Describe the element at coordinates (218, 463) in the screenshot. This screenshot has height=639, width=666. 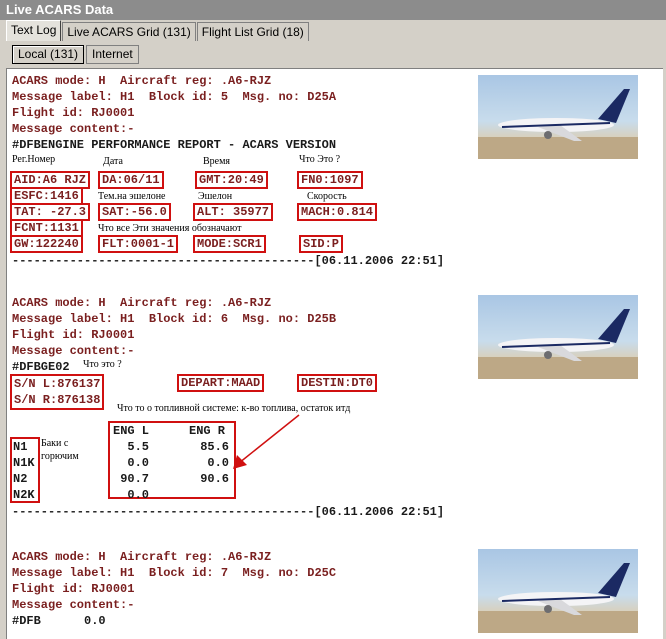
I see `eng-r-value: 0.0` at that location.